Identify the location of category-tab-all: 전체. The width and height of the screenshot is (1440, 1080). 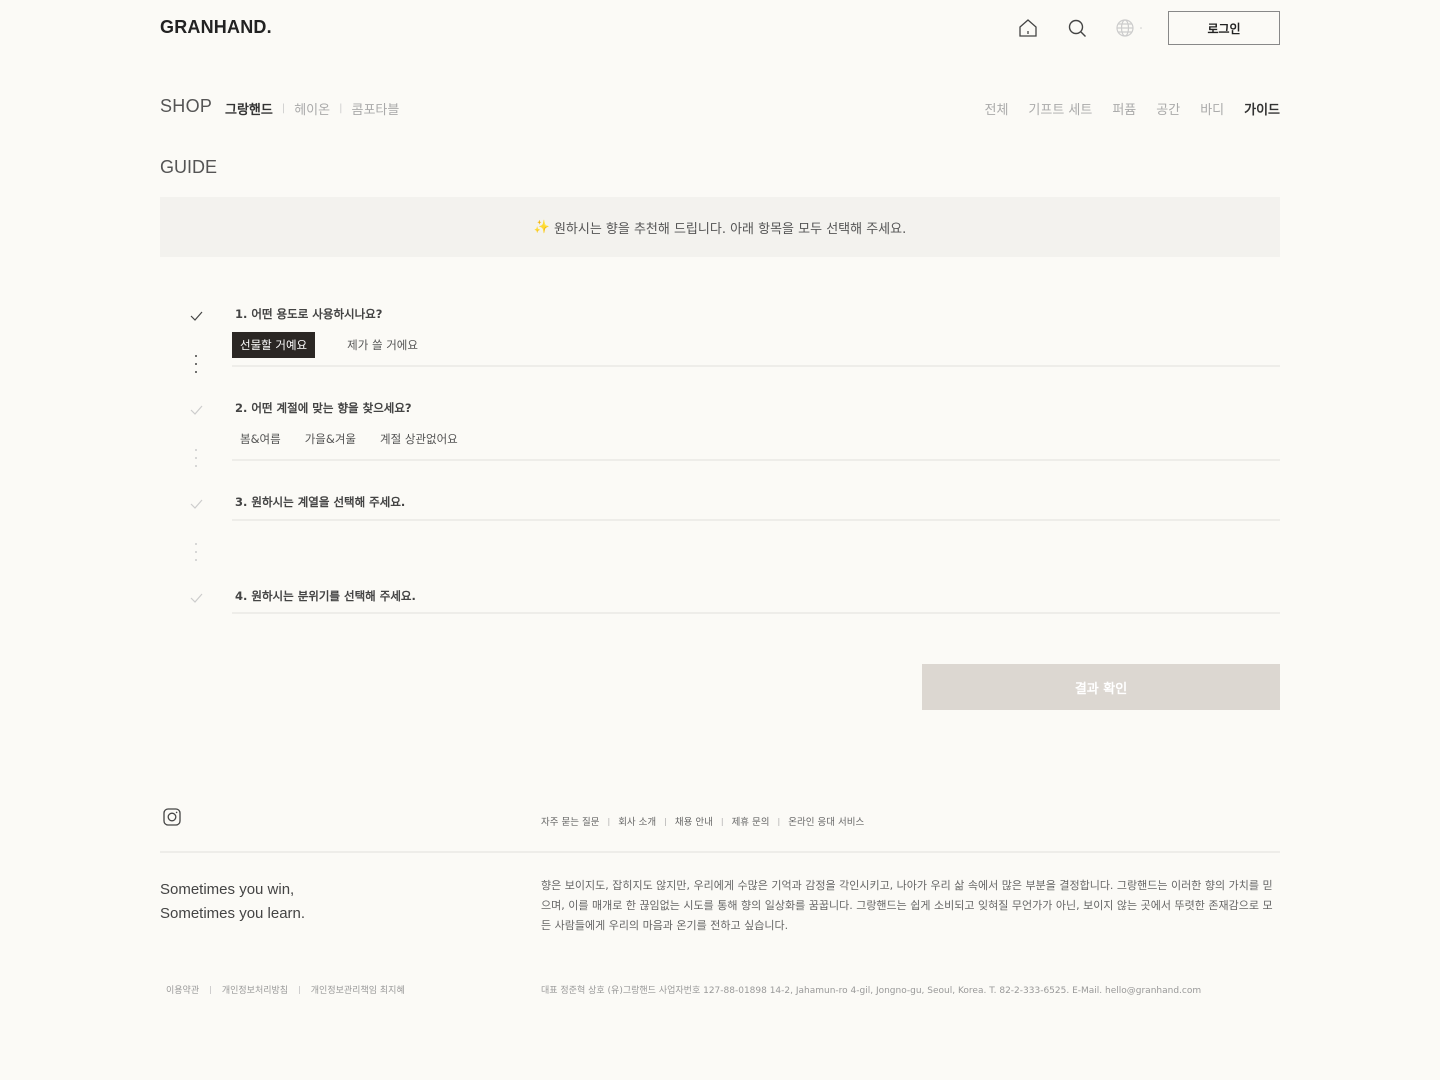
(996, 108).